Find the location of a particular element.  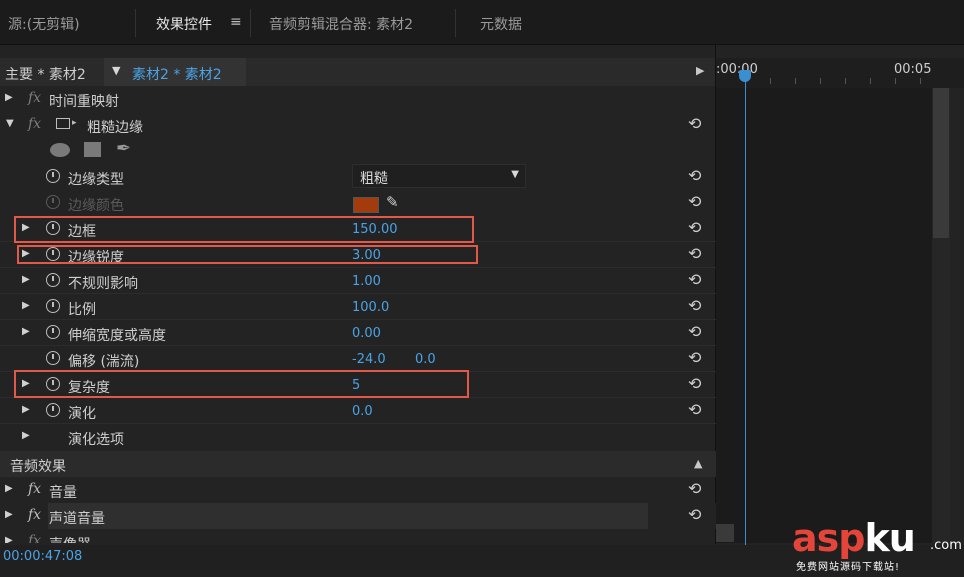

highlight-edge-sharpness is located at coordinates (247, 254).